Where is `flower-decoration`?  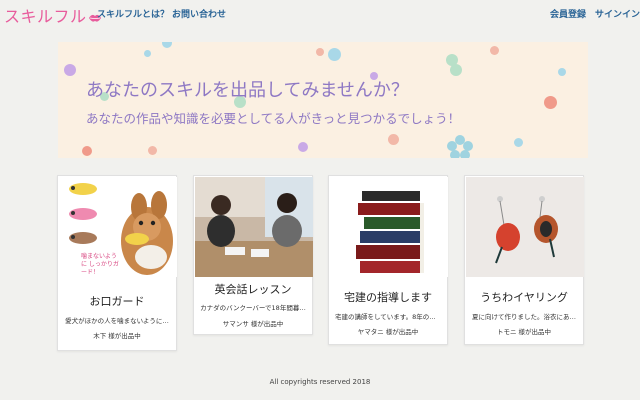 flower-decoration is located at coordinates (460, 146).